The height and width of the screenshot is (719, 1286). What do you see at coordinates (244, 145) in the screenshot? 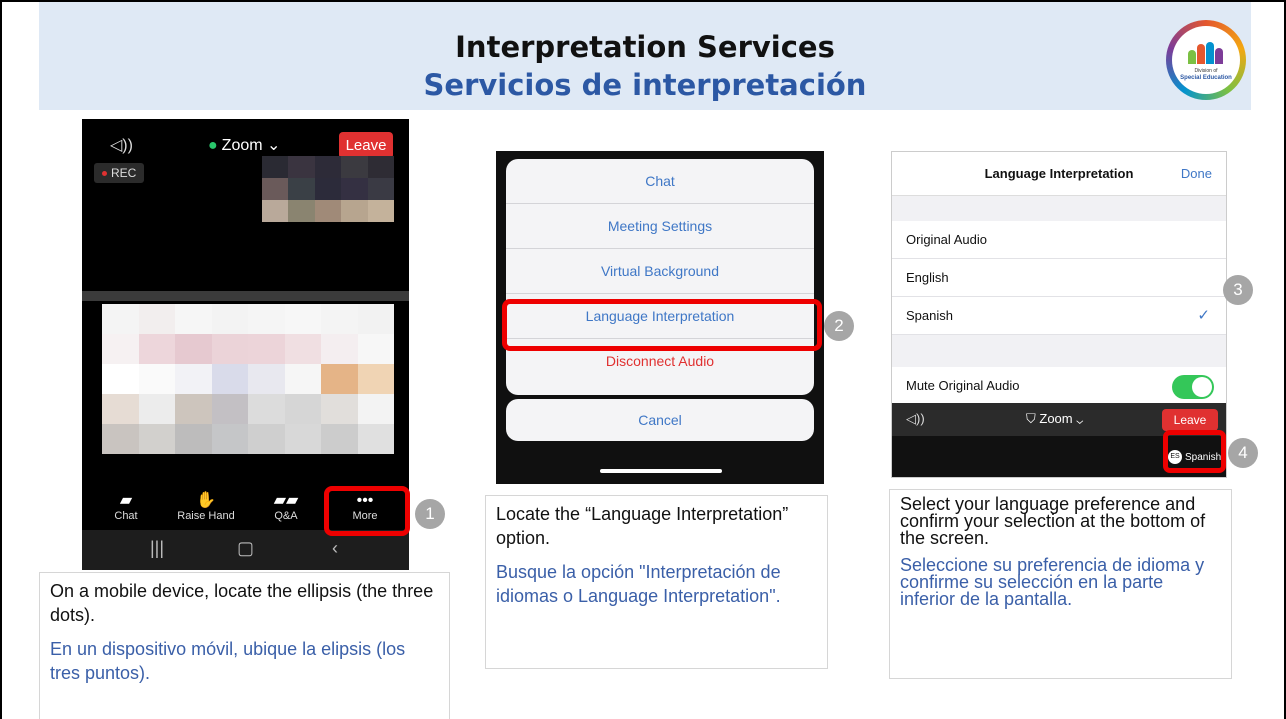
I see `meeting-title-dropdown: ● Zoom ⌄` at bounding box center [244, 145].